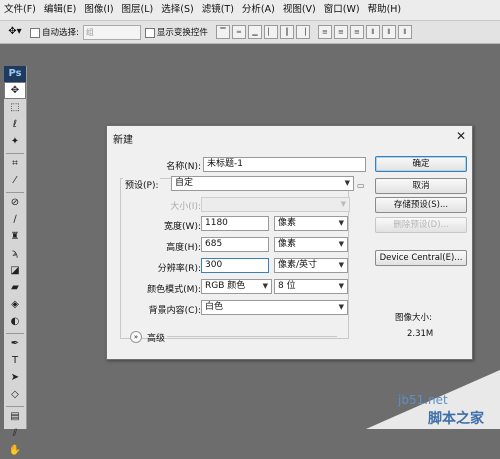 The width and height of the screenshot is (500, 459). I want to click on distribute-hcenter-icon: ⦀, so click(388, 32).